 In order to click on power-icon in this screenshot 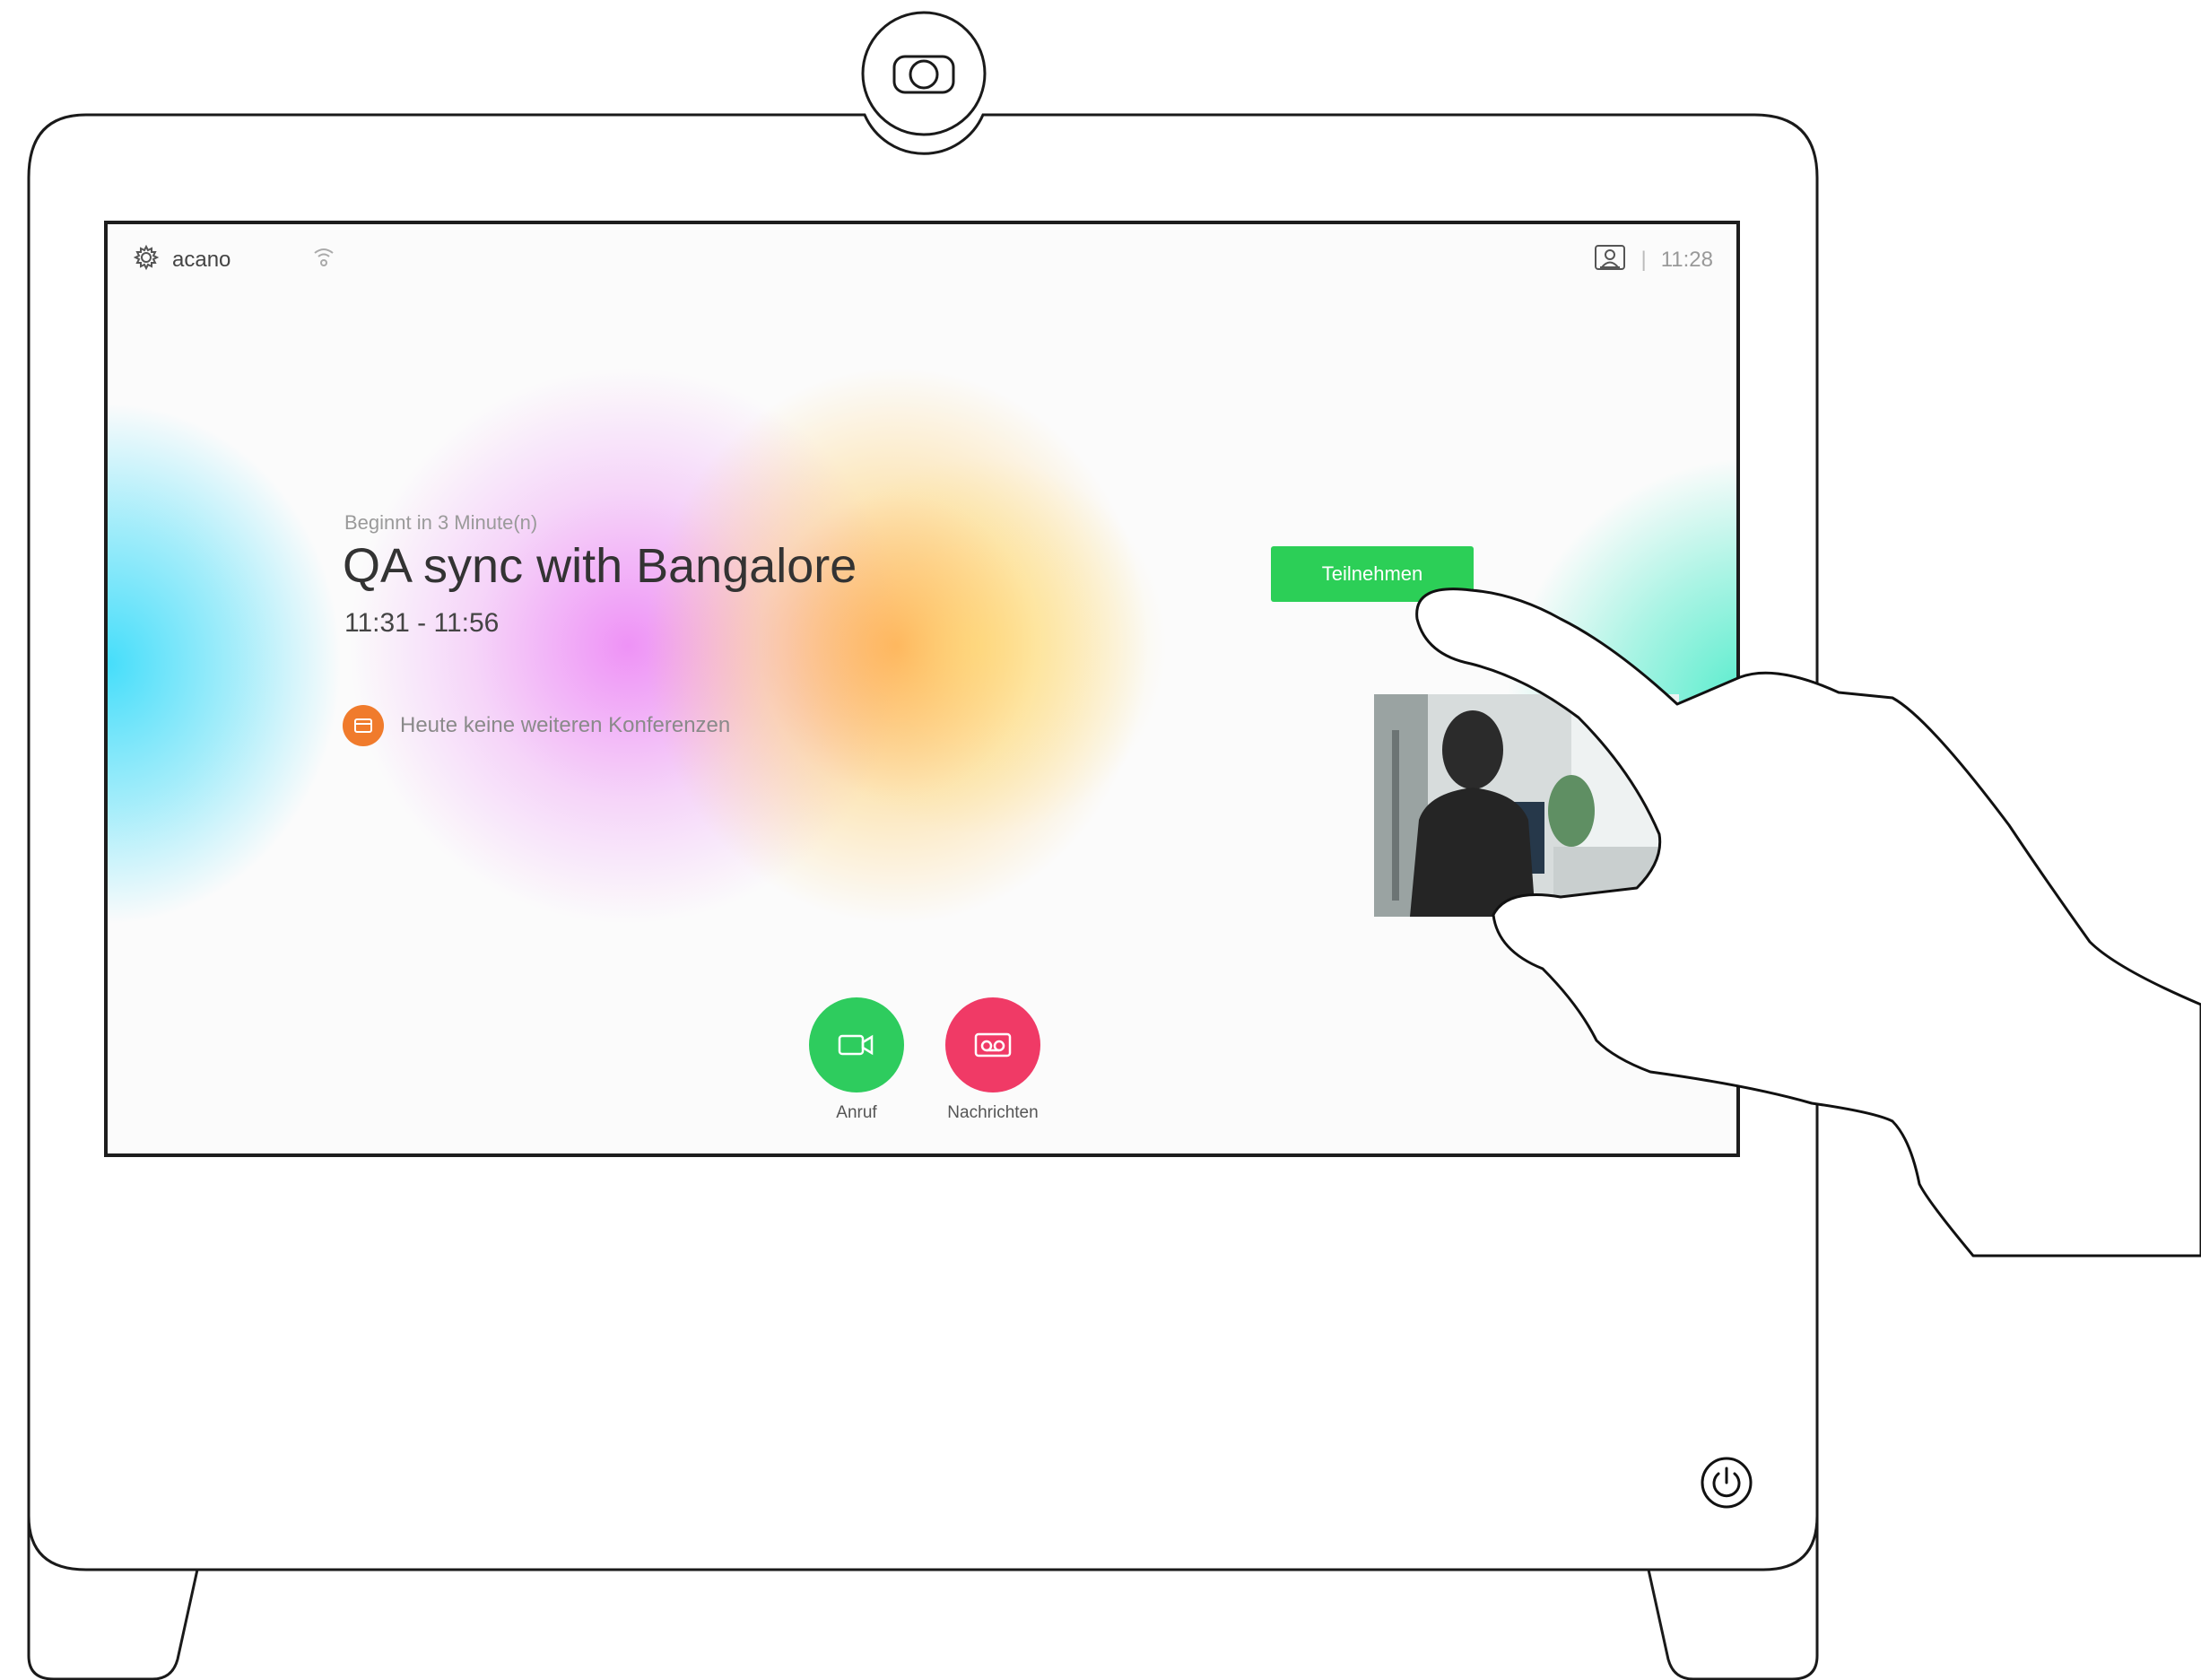, I will do `click(1727, 1483)`.